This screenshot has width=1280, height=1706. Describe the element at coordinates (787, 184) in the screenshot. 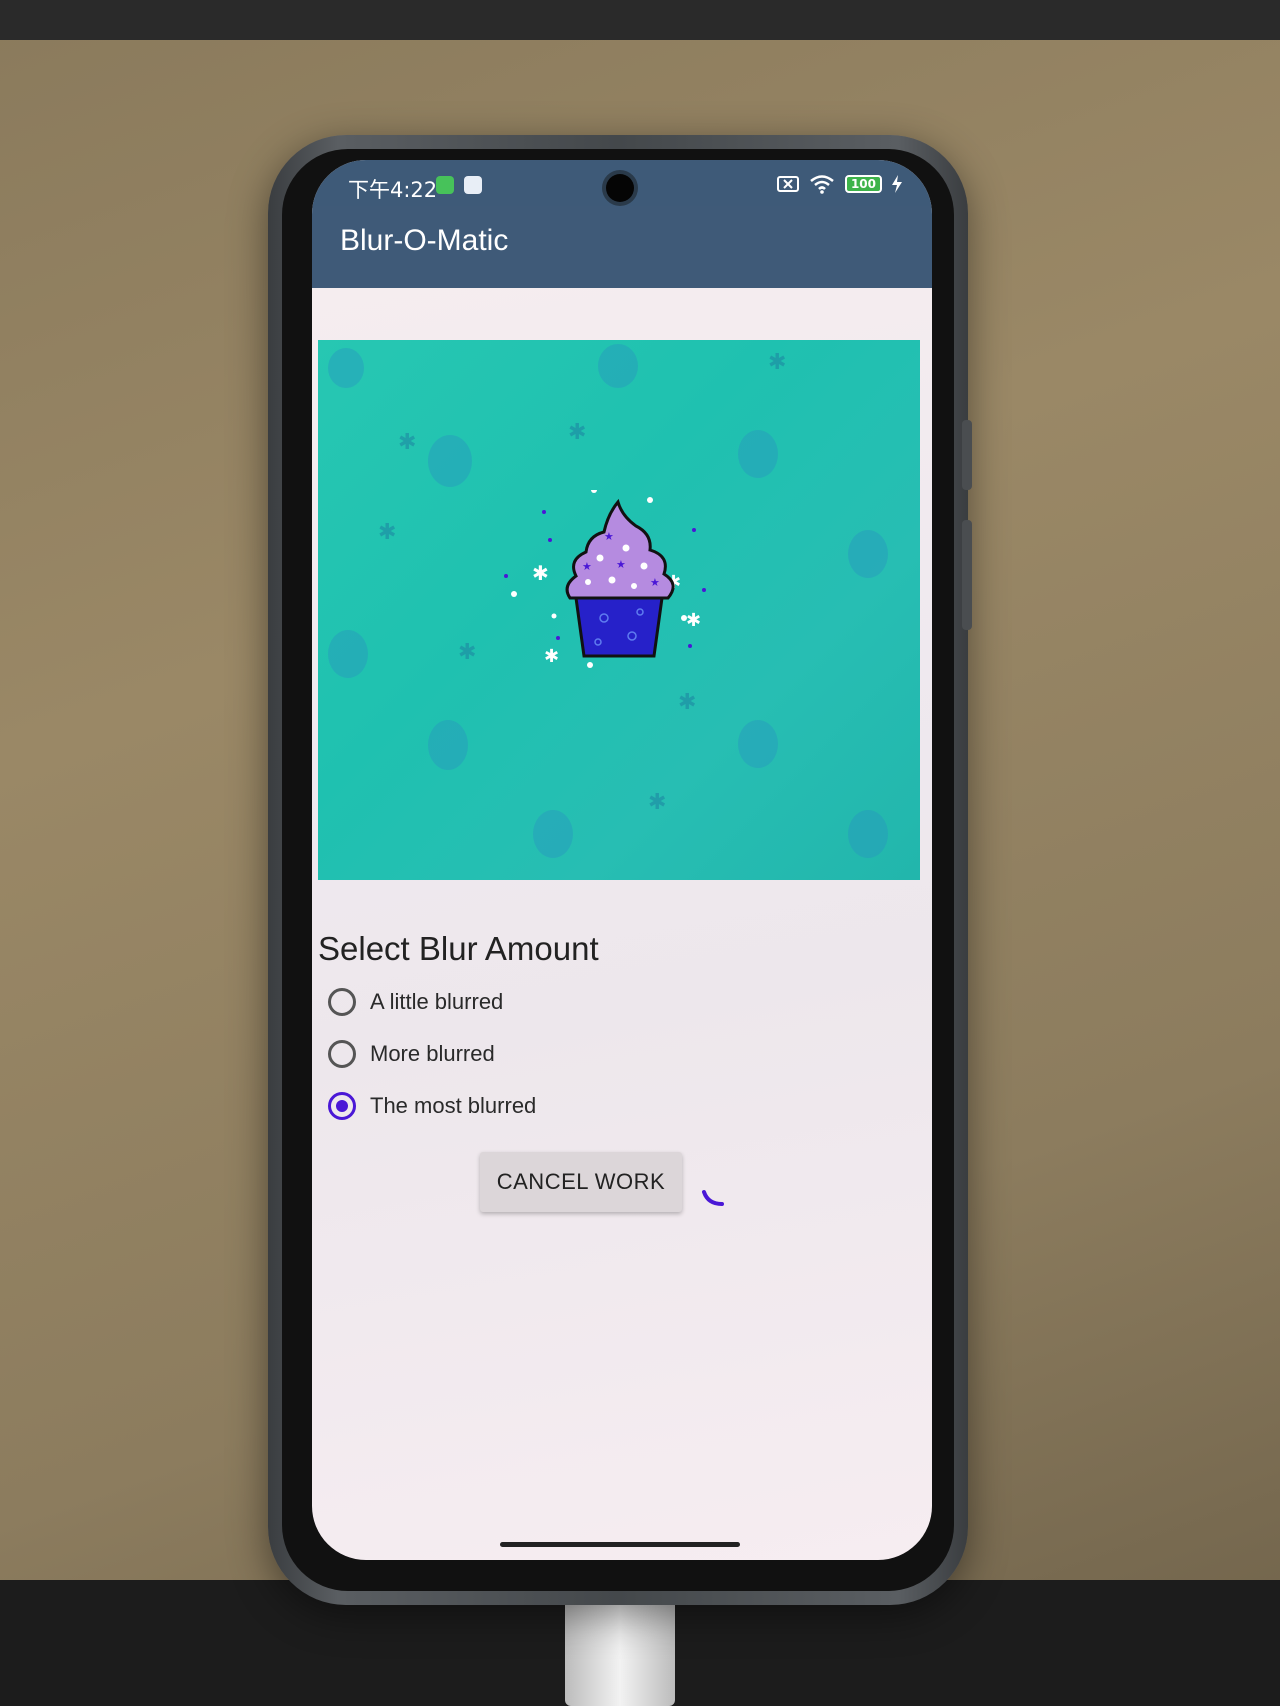

I see `no-sim-icon` at that location.